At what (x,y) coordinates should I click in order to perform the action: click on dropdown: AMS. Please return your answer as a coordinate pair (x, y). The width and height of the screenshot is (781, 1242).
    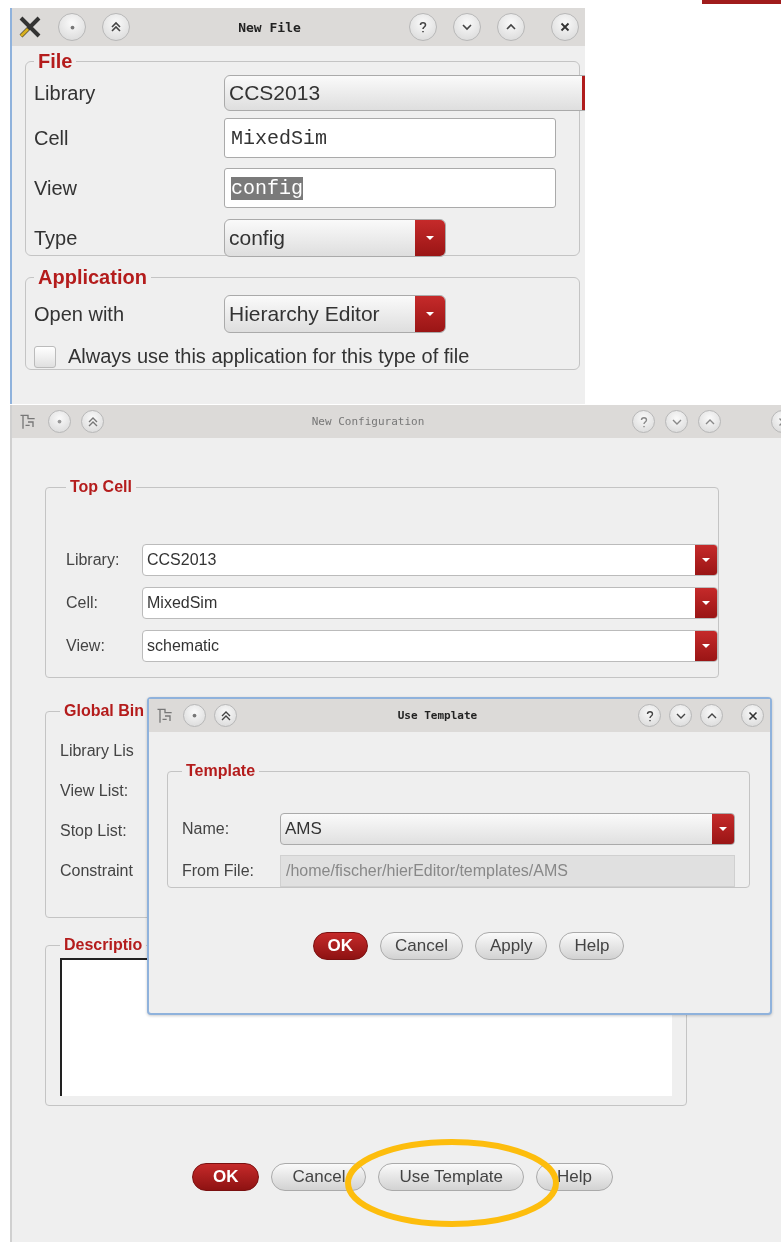
    Looking at the image, I should click on (507, 829).